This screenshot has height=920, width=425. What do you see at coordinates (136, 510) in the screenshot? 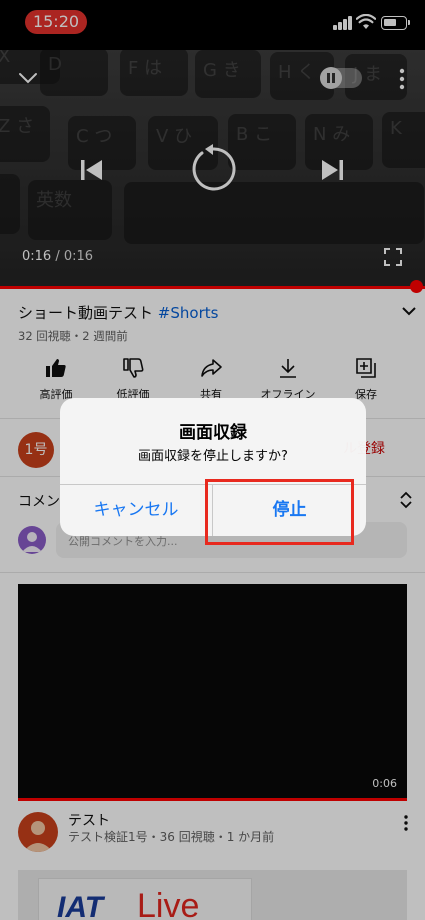
I see `cancel-button: キャンセル` at bounding box center [136, 510].